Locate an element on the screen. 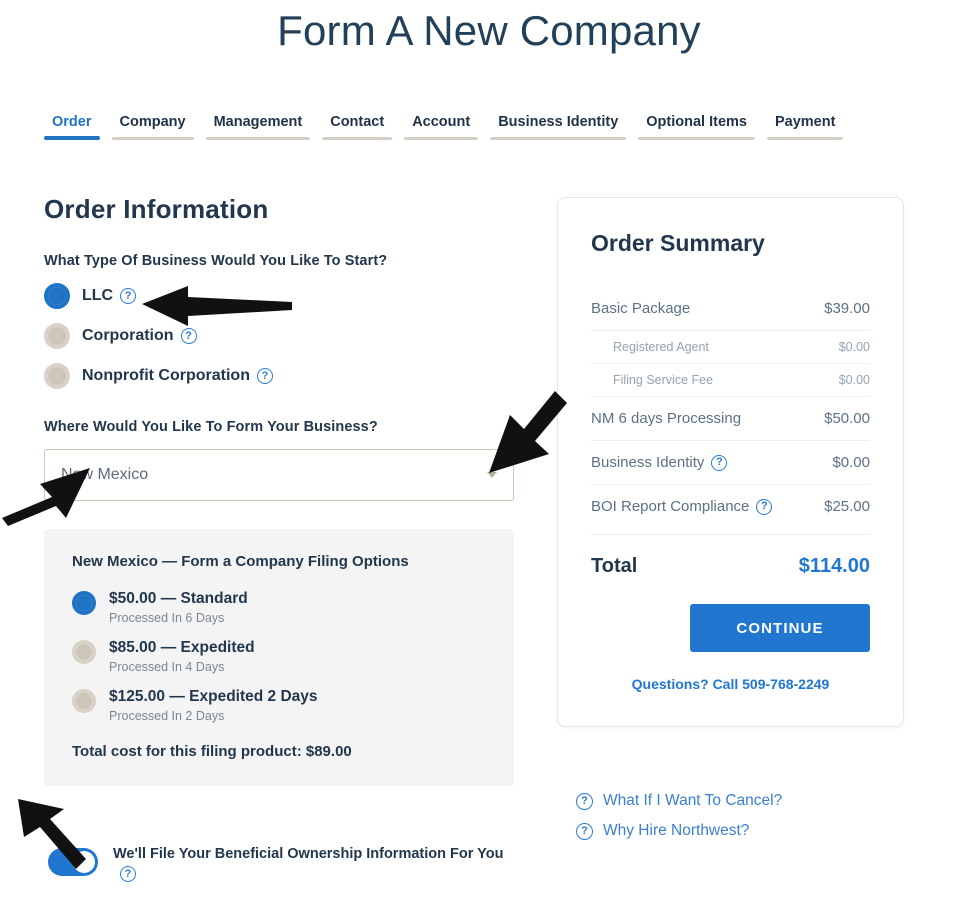 The width and height of the screenshot is (978, 912). summary-row-label: Registered Agent is located at coordinates (661, 347).